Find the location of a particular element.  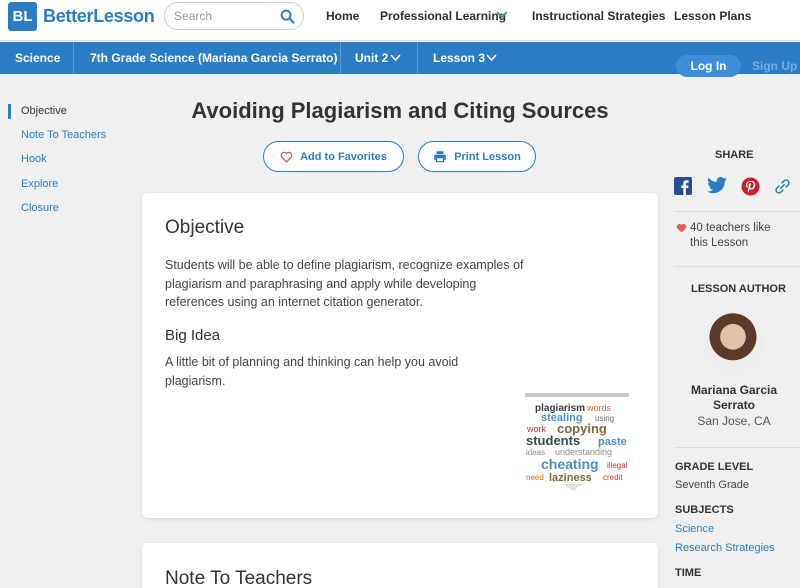

svg-text: cheating is located at coordinates (570, 464).